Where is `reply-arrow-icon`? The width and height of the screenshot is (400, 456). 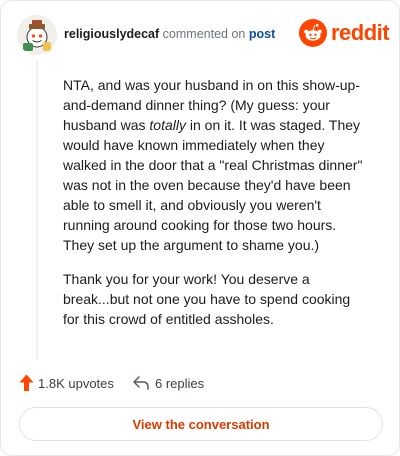 reply-arrow-icon is located at coordinates (141, 383).